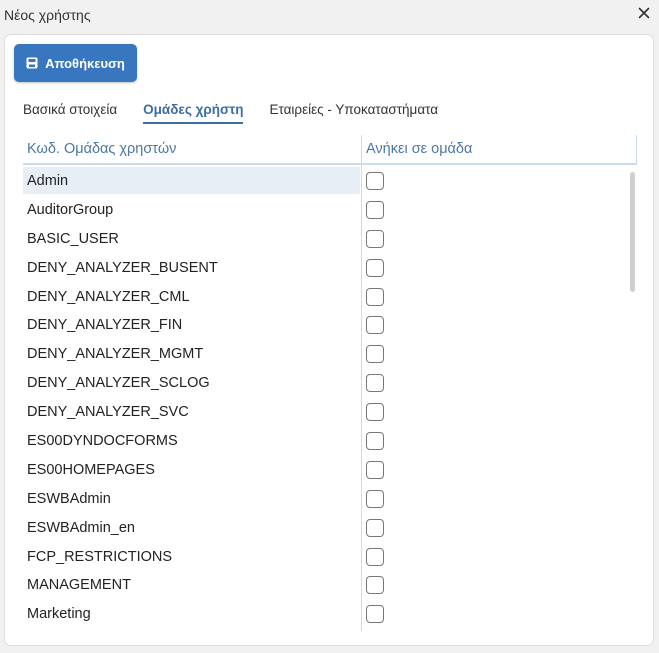  I want to click on table-row: Admin, so click(330, 180).